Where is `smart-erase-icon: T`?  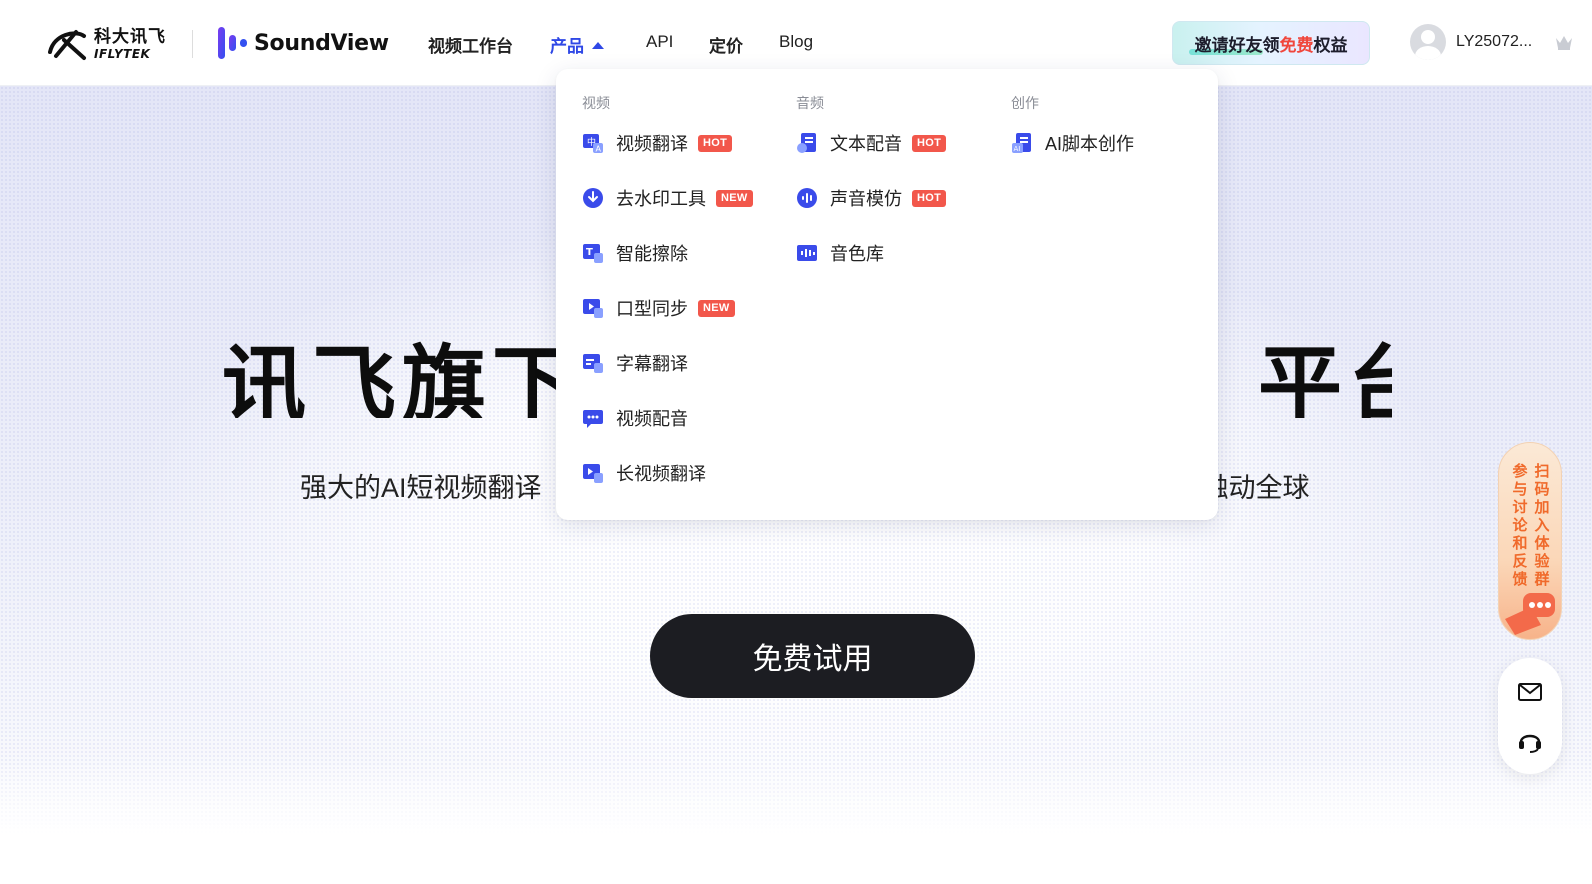 smart-erase-icon: T is located at coordinates (593, 253).